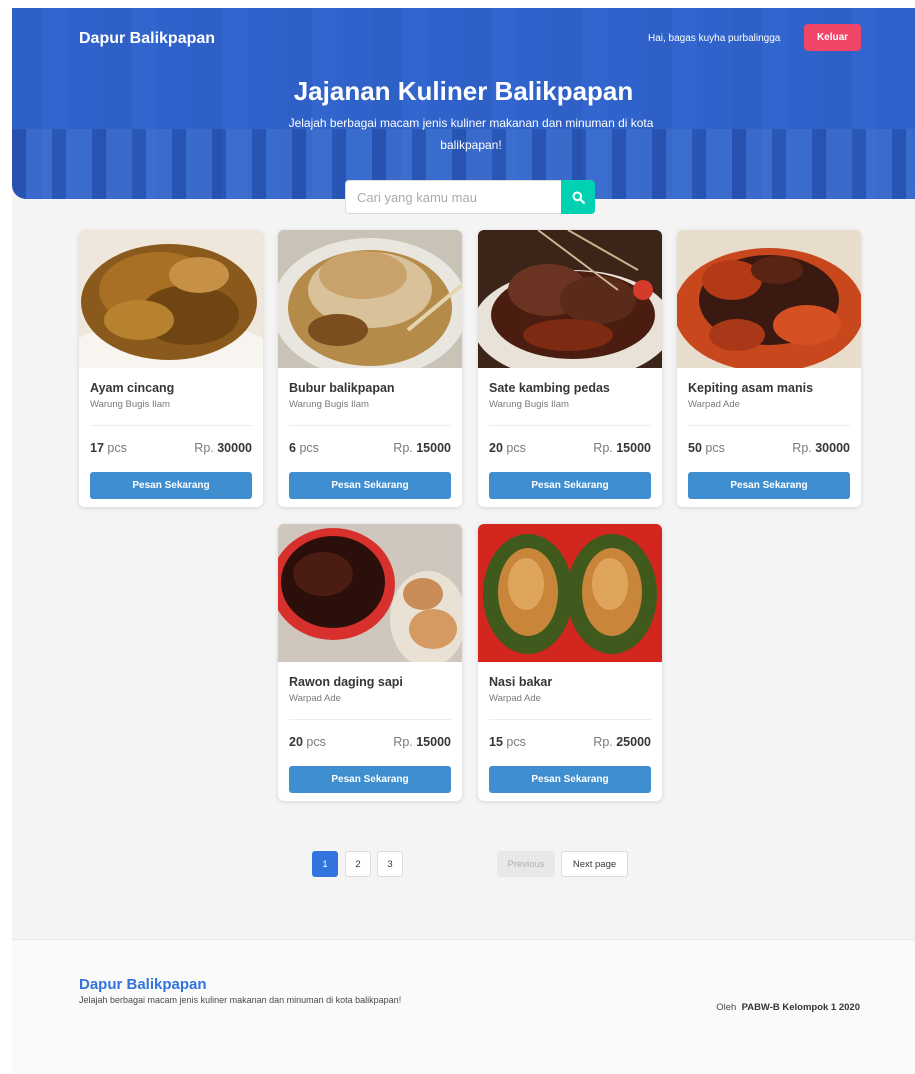 The height and width of the screenshot is (1074, 915). Describe the element at coordinates (143, 984) in the screenshot. I see `footer-brand: Dapur Balikpapan` at that location.